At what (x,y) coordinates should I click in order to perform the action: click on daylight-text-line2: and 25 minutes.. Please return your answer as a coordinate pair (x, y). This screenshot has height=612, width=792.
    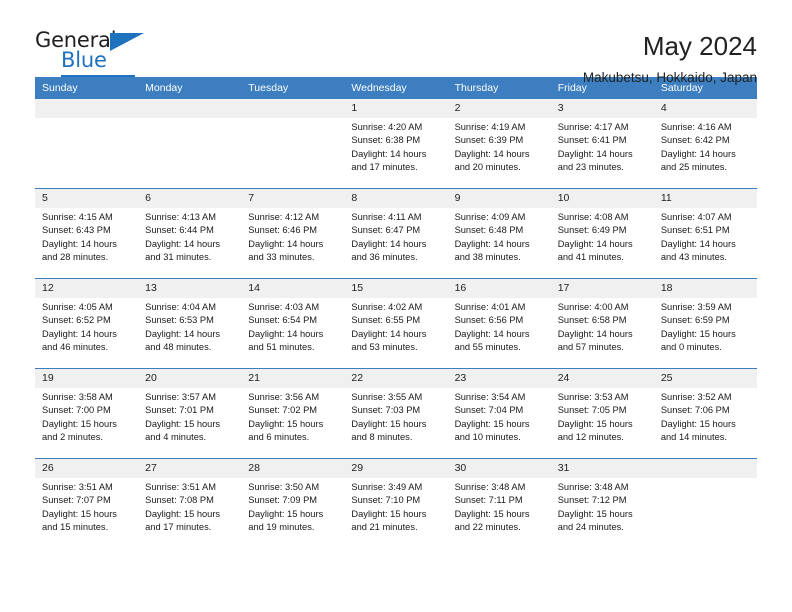
    Looking at the image, I should click on (693, 167).